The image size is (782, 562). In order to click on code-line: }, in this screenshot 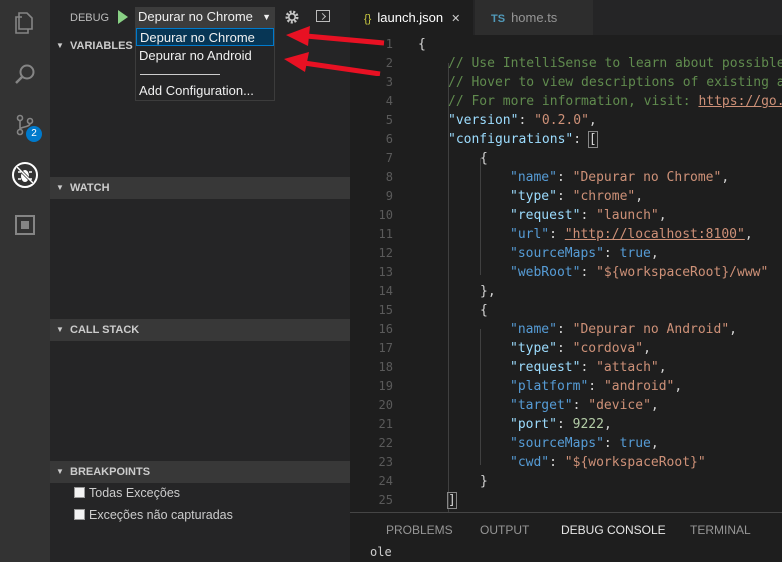, I will do `click(488, 291)`.